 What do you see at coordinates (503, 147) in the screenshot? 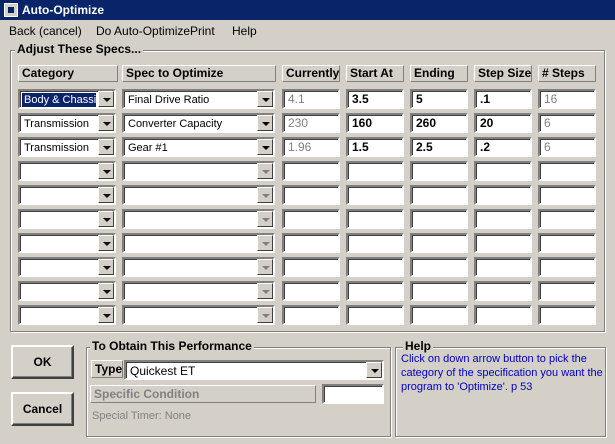
I see `step-size-input: .2` at bounding box center [503, 147].